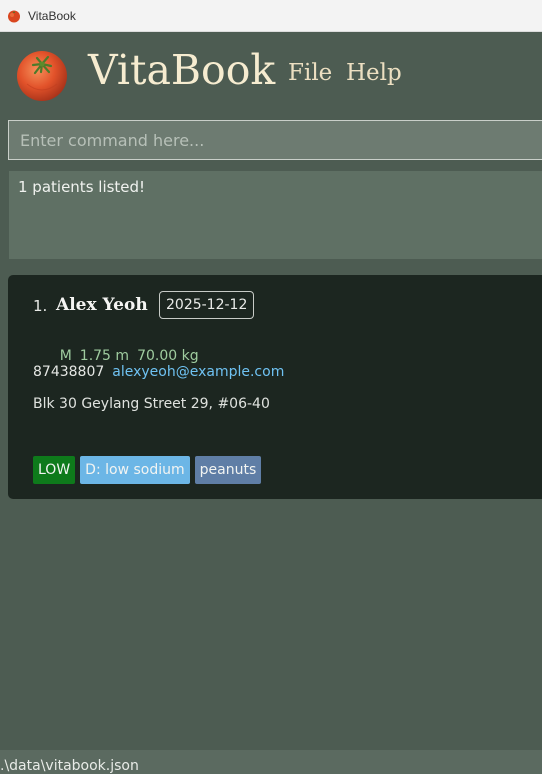 The width and height of the screenshot is (542, 774). What do you see at coordinates (207, 305) in the screenshot?
I see `appointment-date-badge: 2025-12-12` at bounding box center [207, 305].